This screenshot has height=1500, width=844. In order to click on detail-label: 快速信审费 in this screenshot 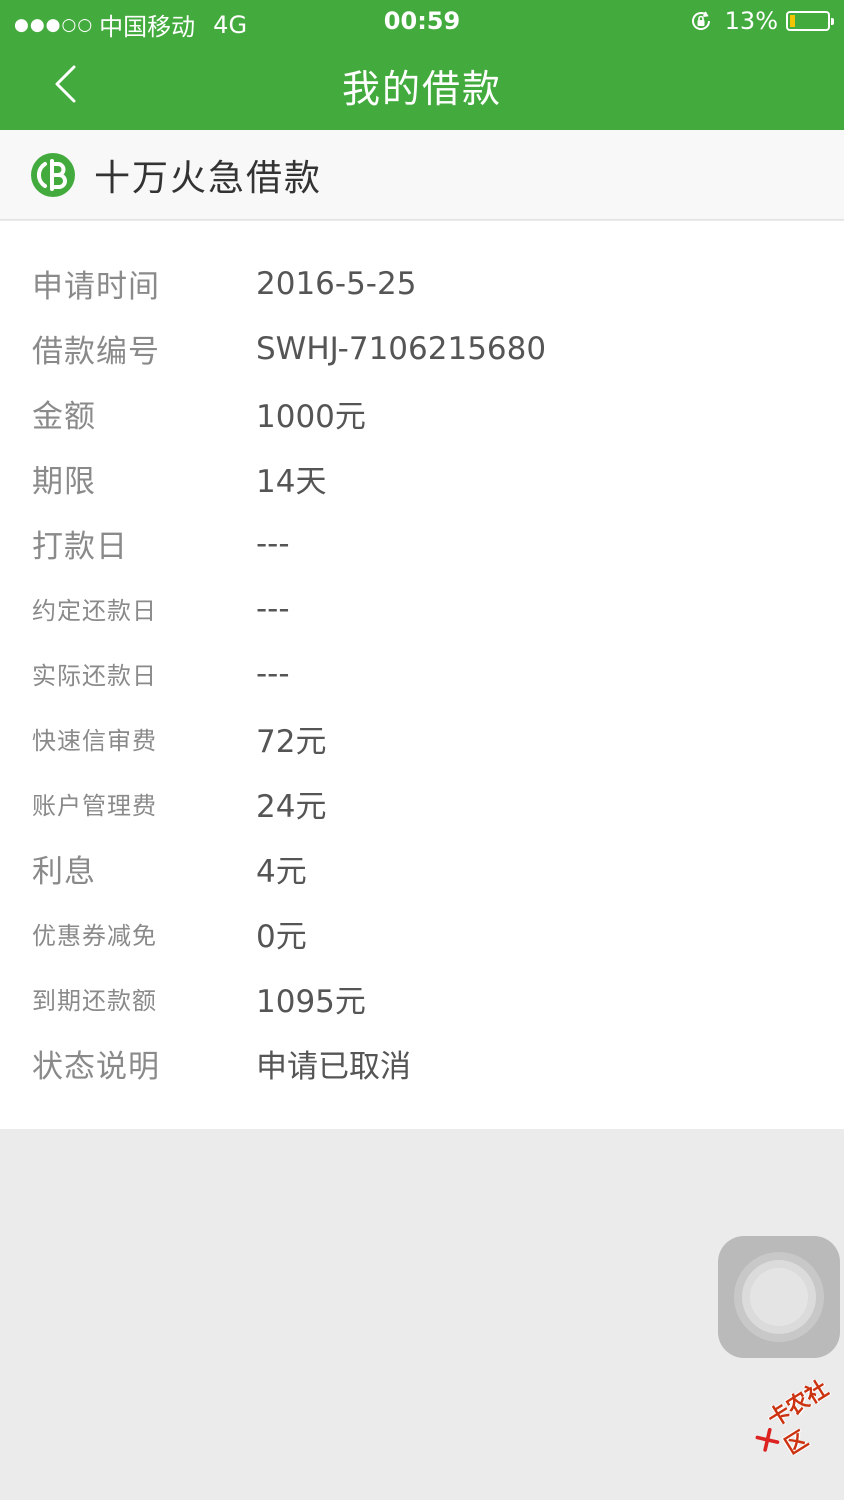, I will do `click(94, 741)`.